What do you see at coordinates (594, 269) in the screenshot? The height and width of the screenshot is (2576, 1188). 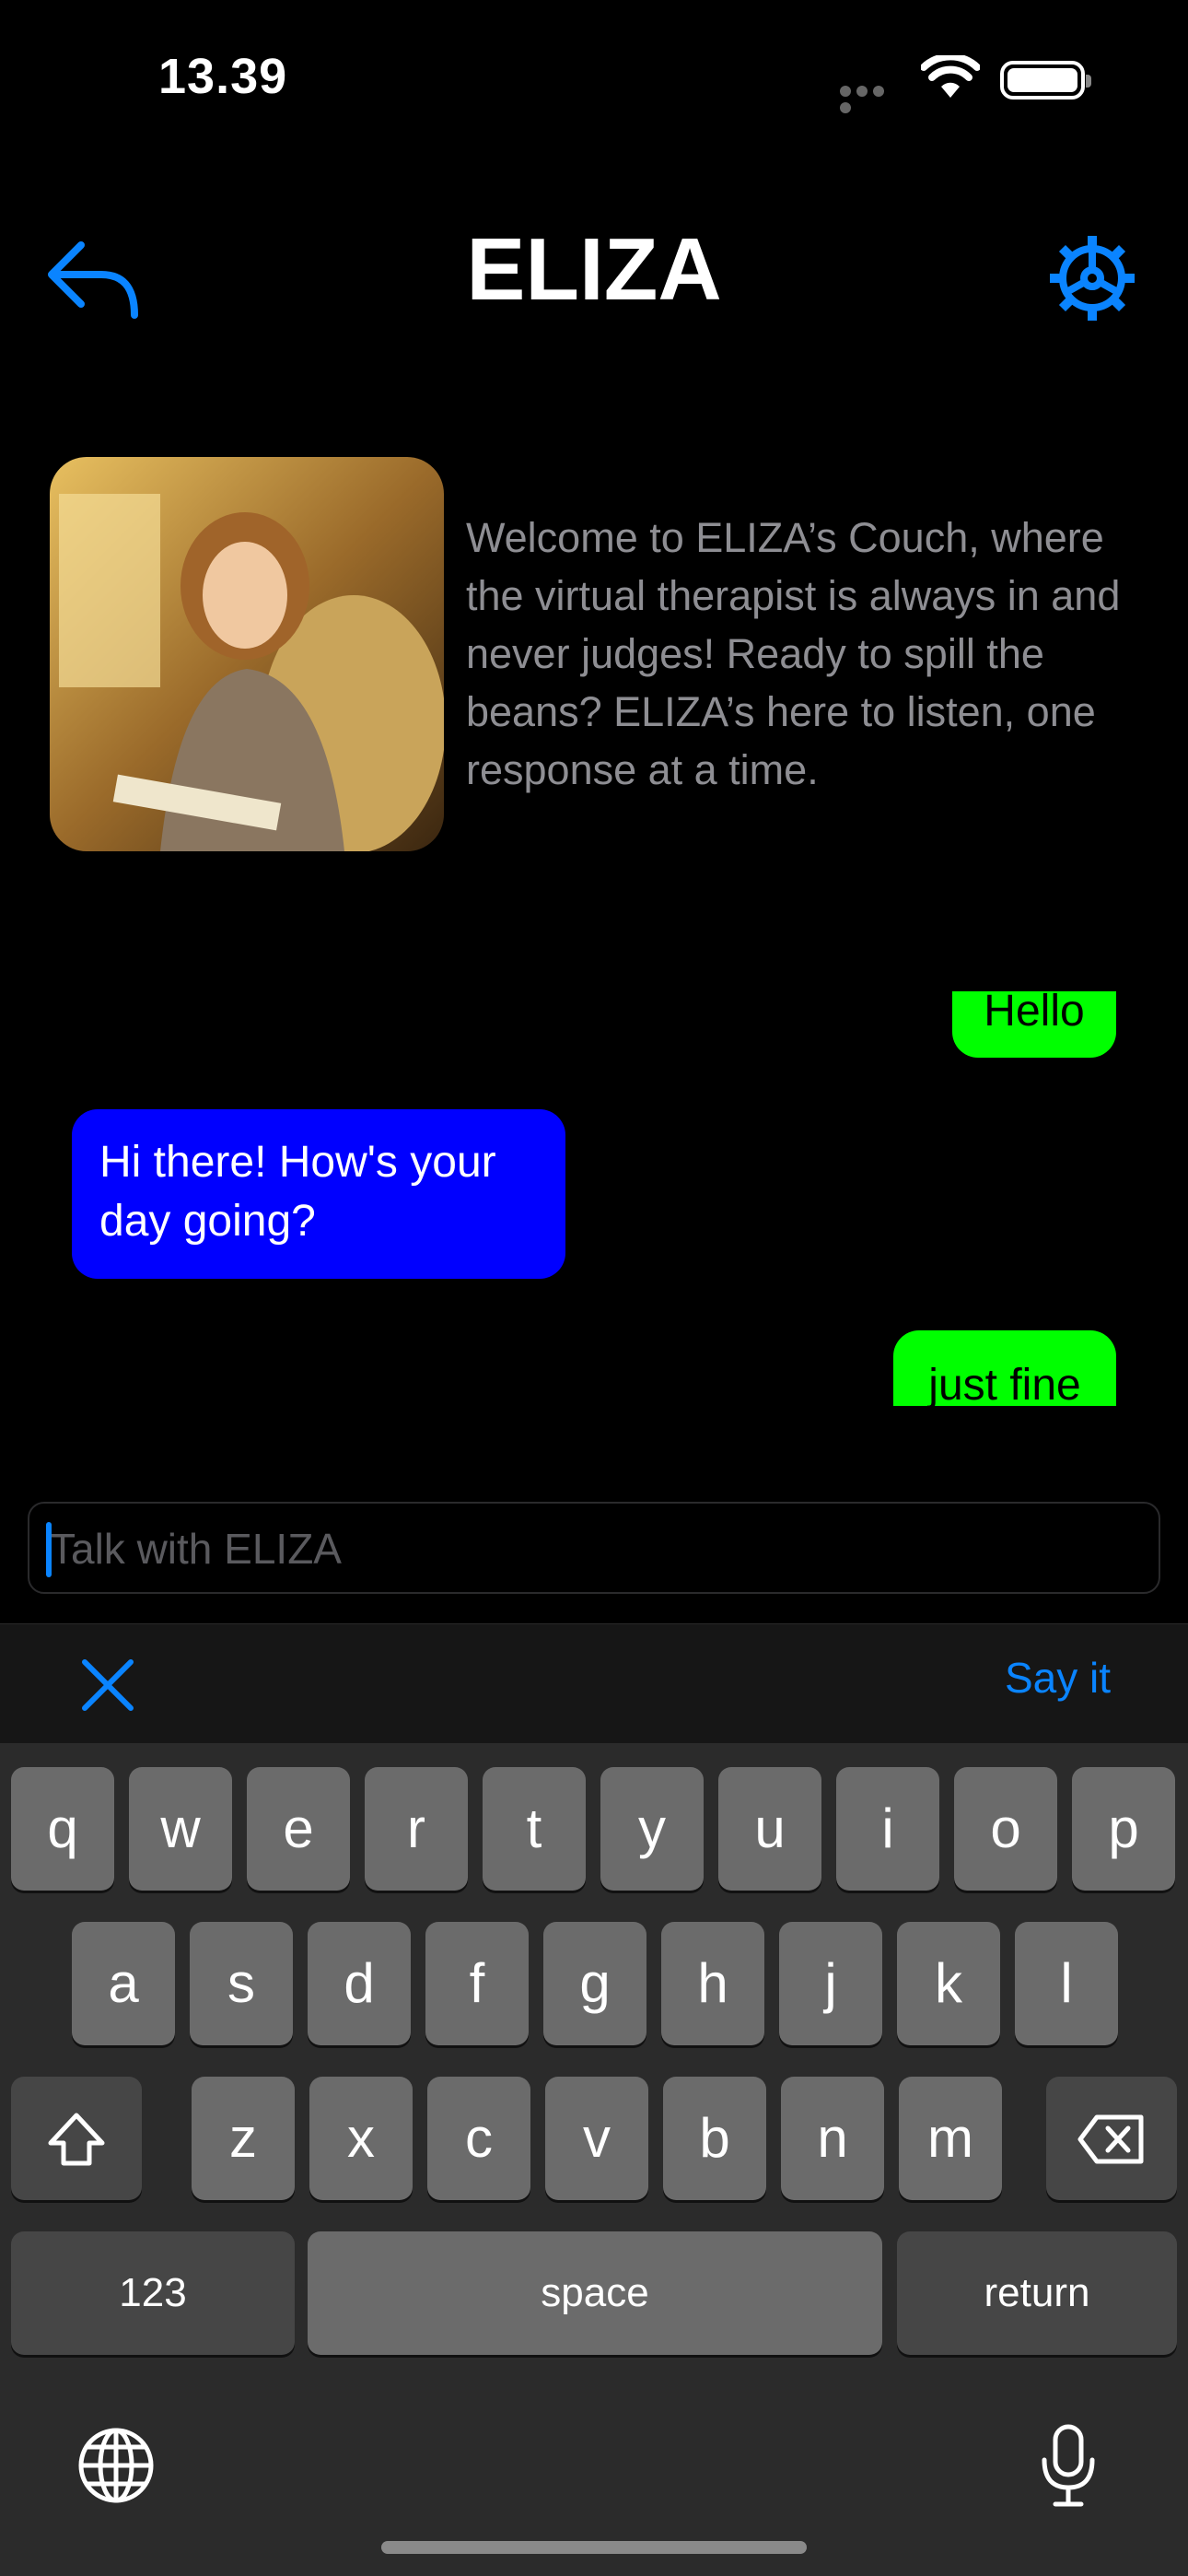 I see `page-title: ELIZA` at bounding box center [594, 269].